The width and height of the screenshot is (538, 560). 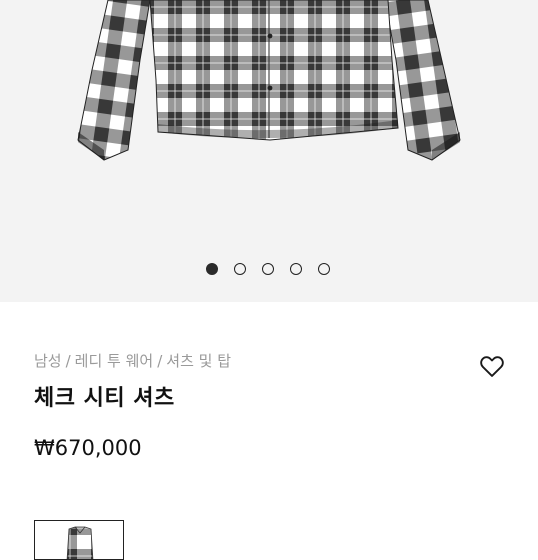 I want to click on breadcrumb-item-men: 남성, so click(x=48, y=361).